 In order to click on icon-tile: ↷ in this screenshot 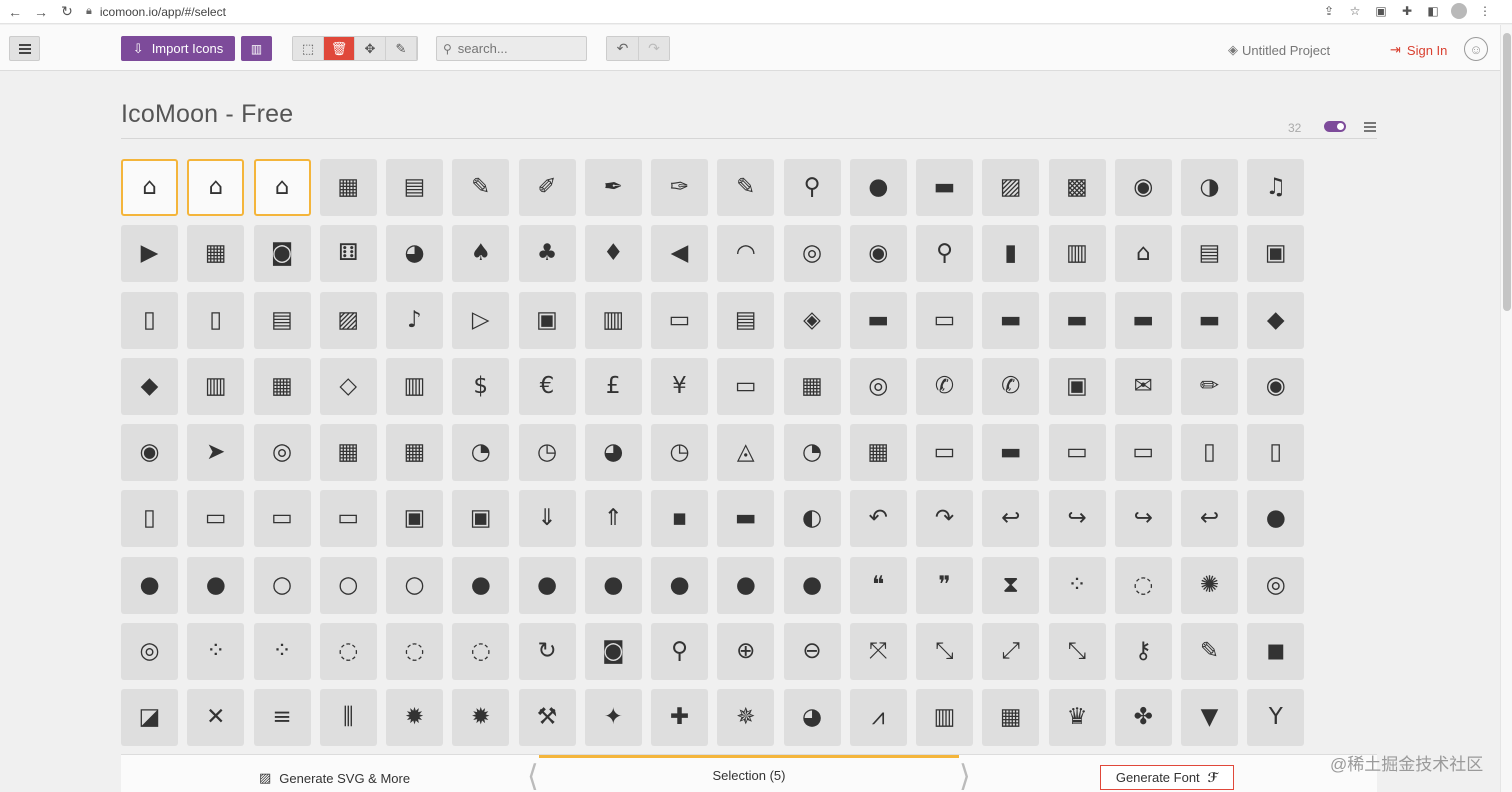, I will do `click(944, 519)`.